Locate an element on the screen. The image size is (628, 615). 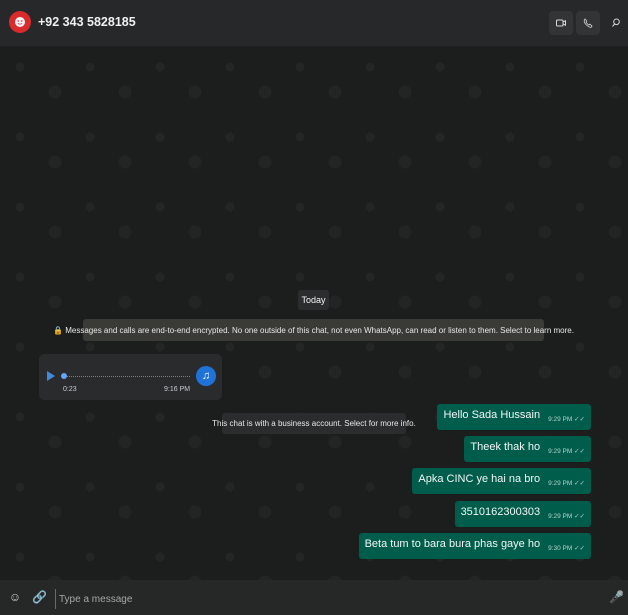
contact-avatar is located at coordinates (20, 22).